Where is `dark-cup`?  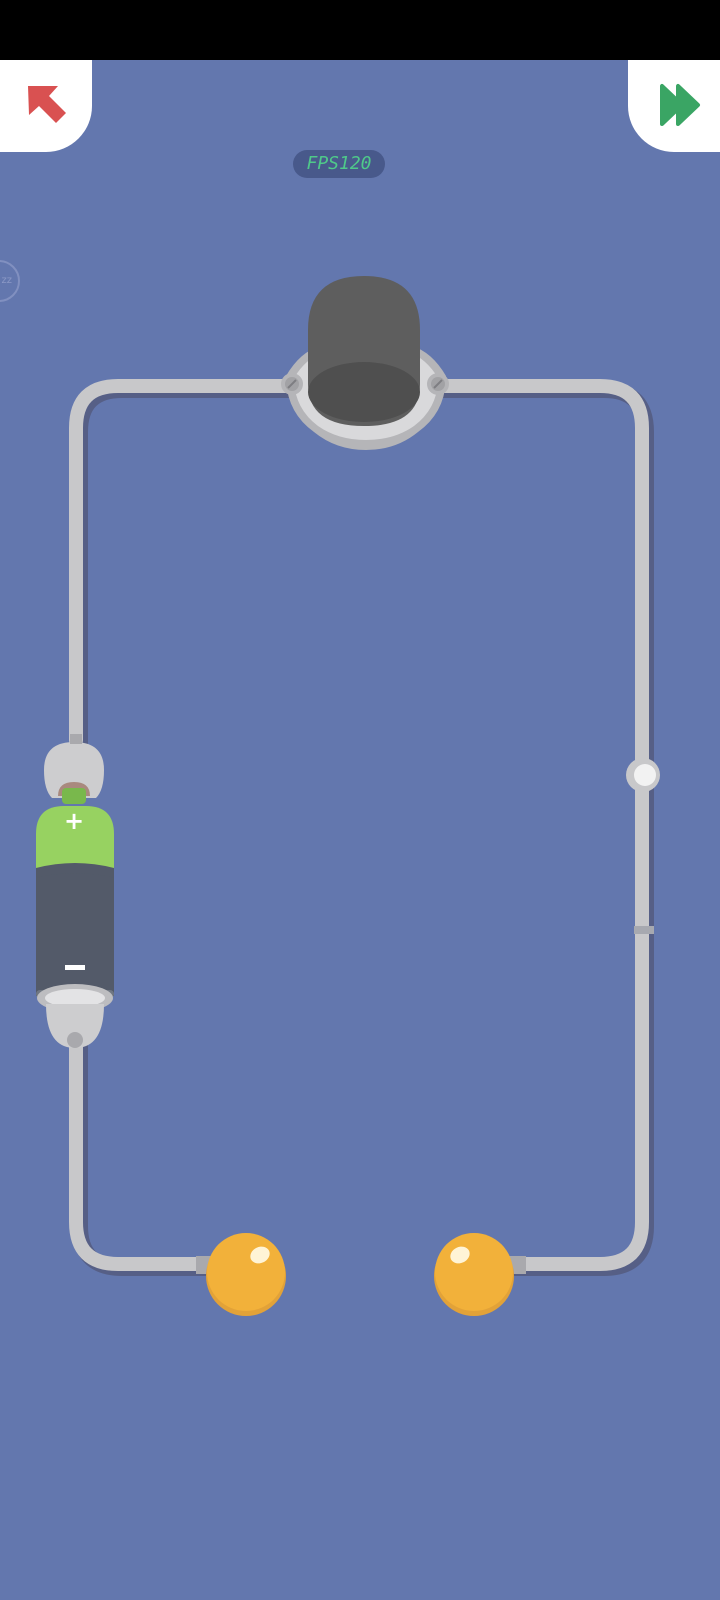 dark-cup is located at coordinates (365, 363).